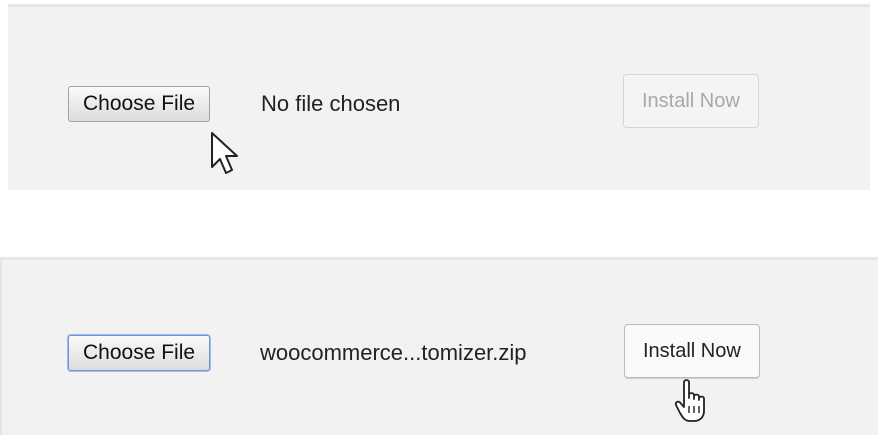 This screenshot has height=435, width=878. I want to click on install-now-button-disabled: Install Now, so click(691, 101).